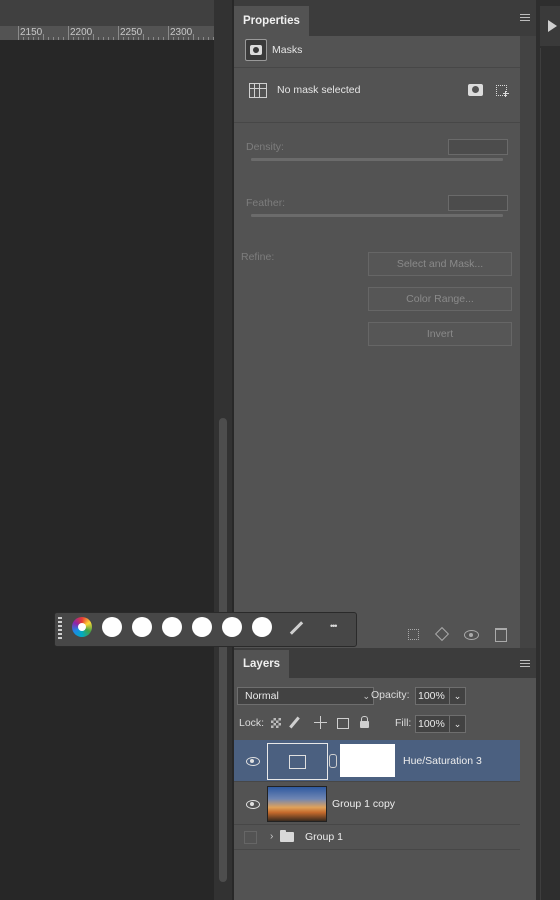 The image size is (560, 900). Describe the element at coordinates (478, 147) in the screenshot. I see `density-field` at that location.